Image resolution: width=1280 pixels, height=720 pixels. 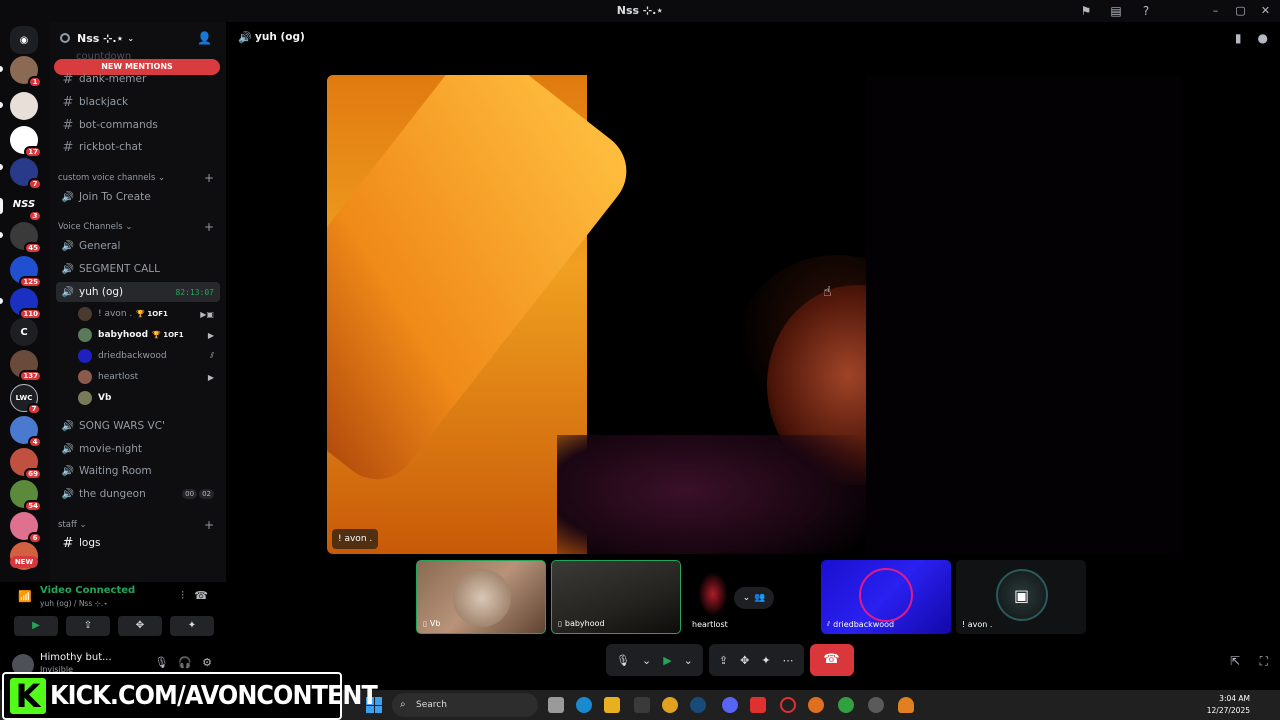 I want to click on channel-join-to-create: 🔊 Join To Create, so click(x=138, y=197).